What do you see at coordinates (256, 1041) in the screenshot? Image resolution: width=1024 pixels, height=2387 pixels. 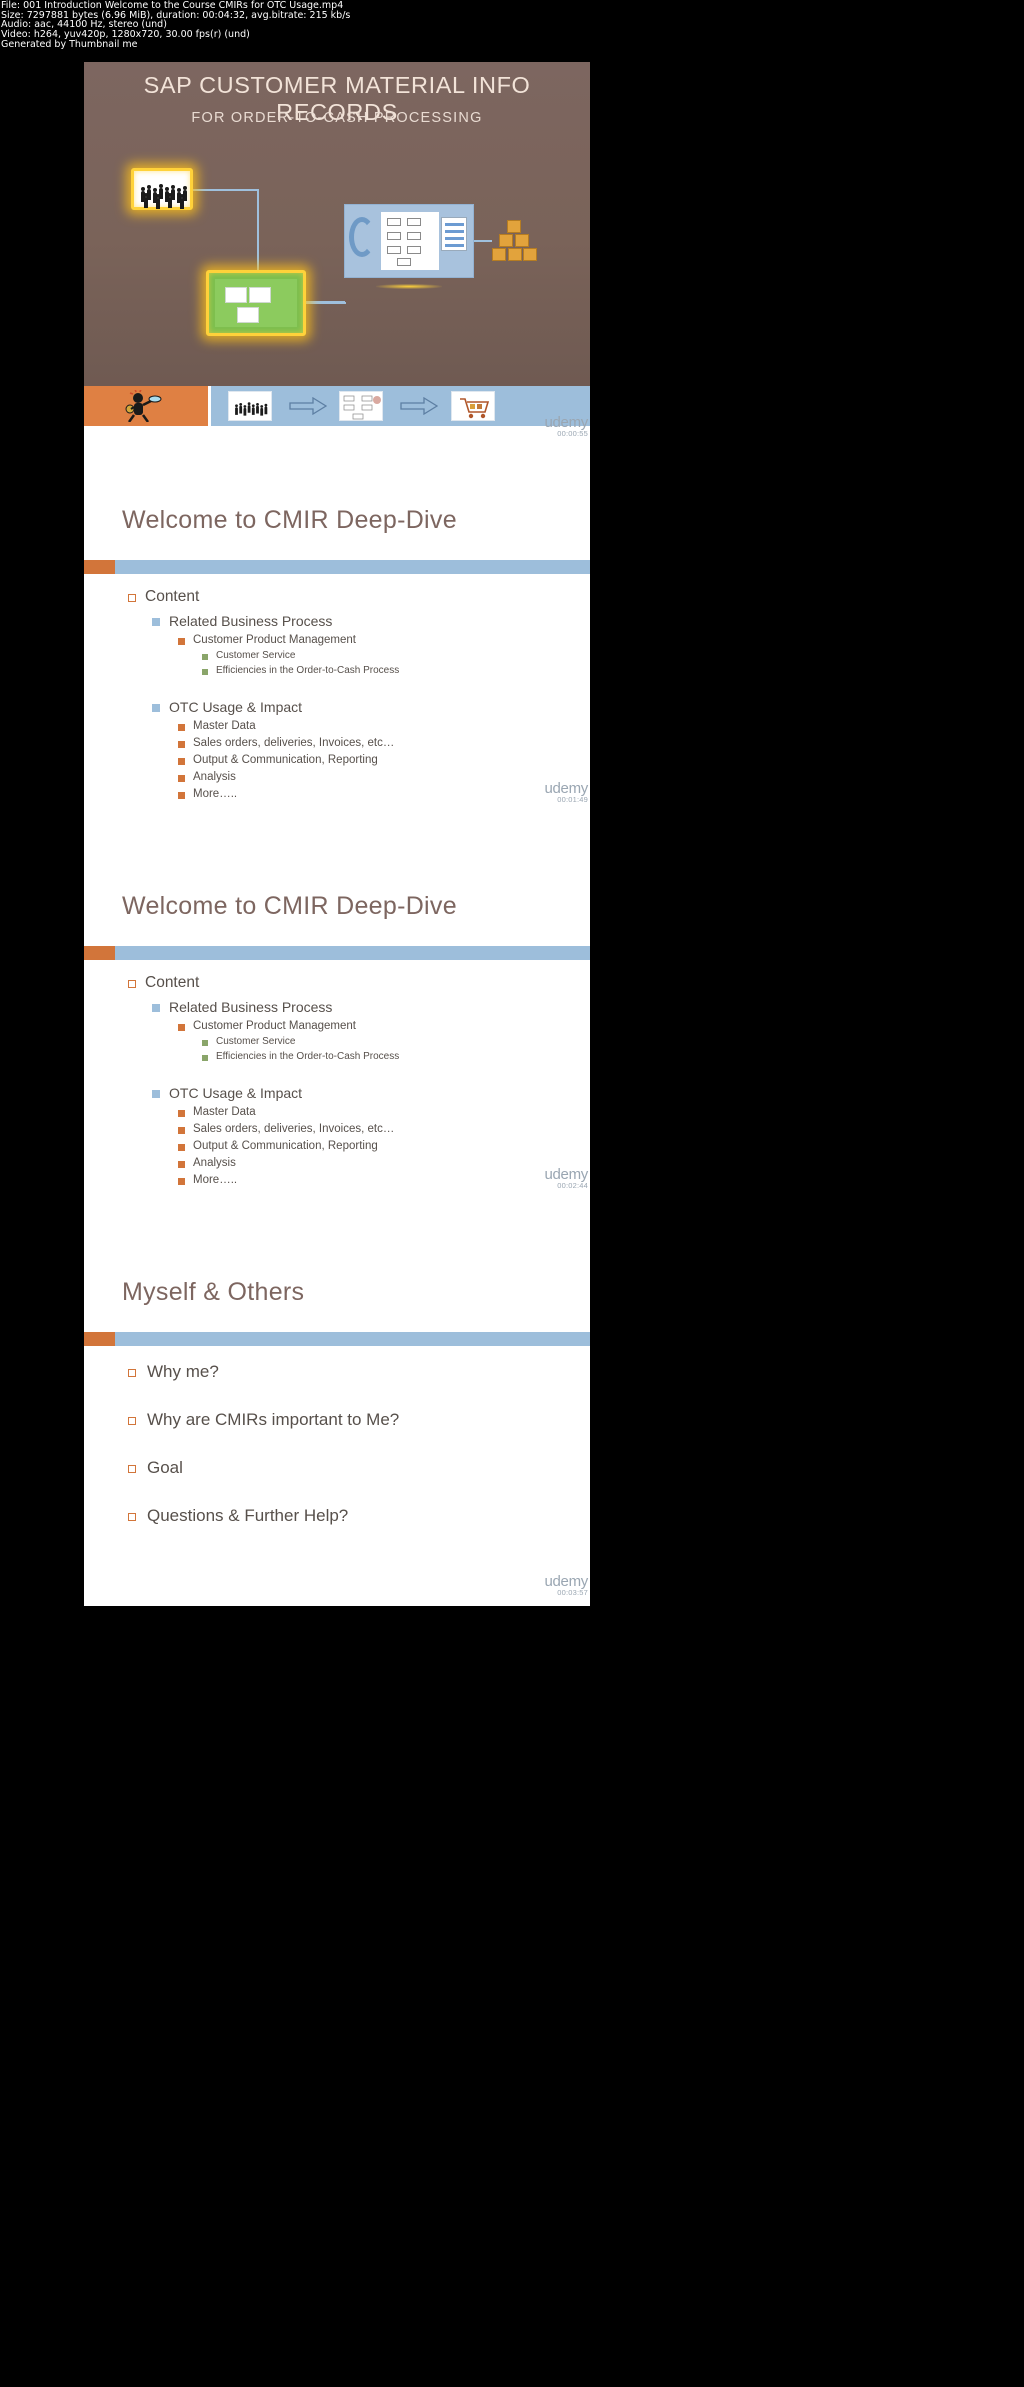 I see `list-item-label: Customer Service` at bounding box center [256, 1041].